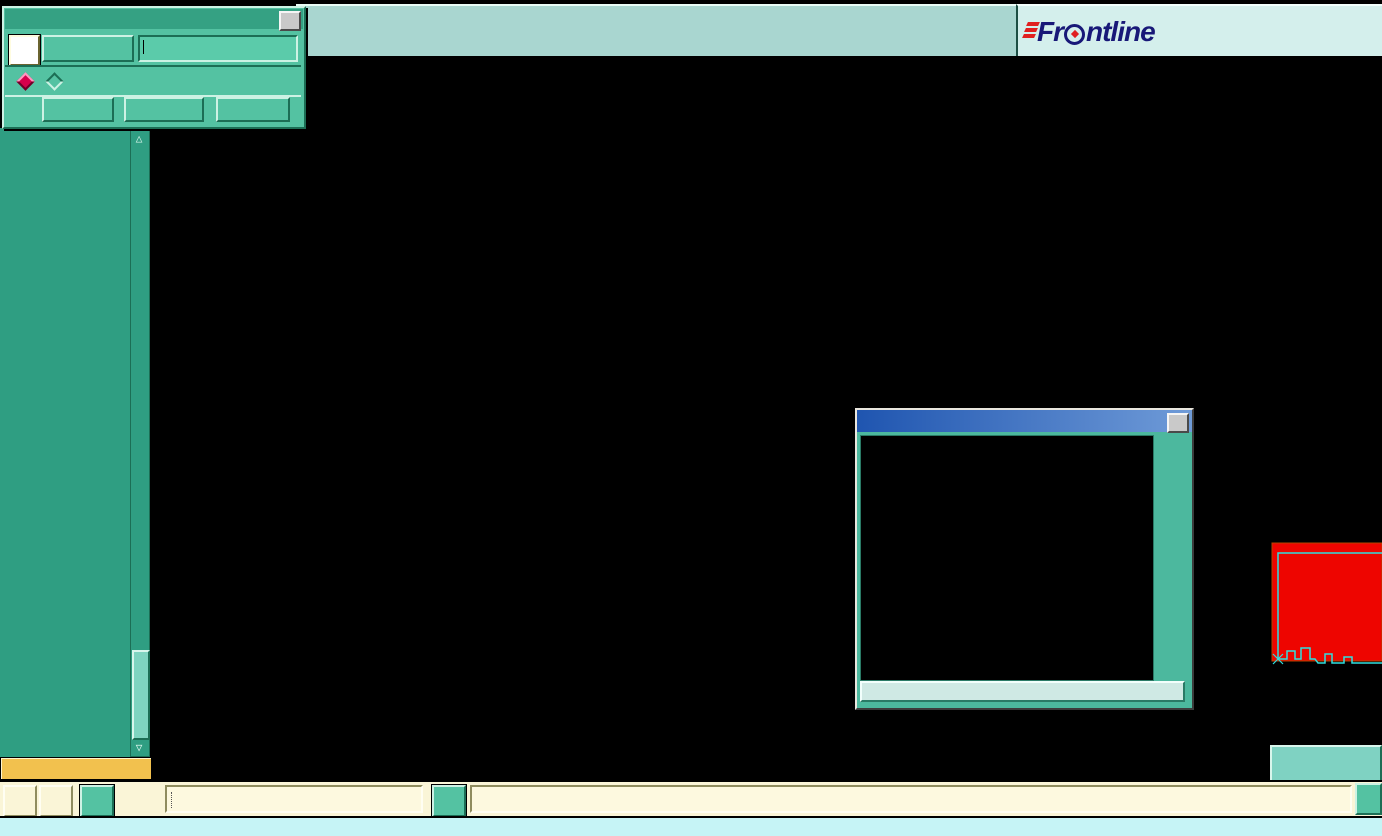 The height and width of the screenshot is (836, 1382). I want to click on scrollbar-thumb, so click(141, 695).